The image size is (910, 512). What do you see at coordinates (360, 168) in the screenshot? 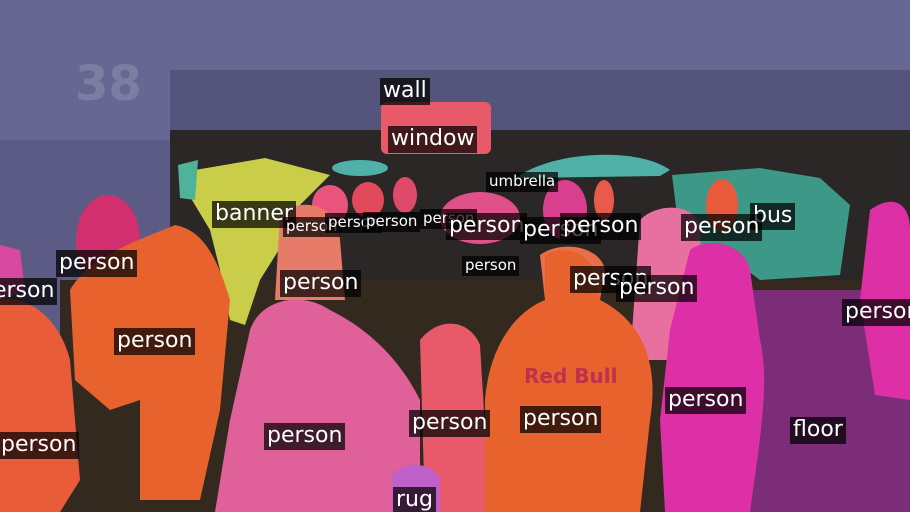
I see `teal-blob` at bounding box center [360, 168].